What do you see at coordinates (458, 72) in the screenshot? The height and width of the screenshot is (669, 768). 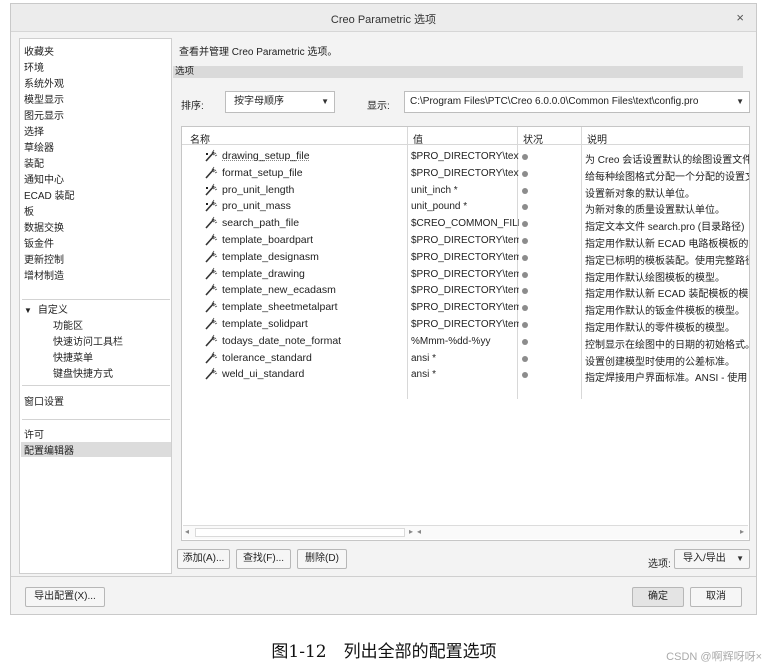 I see `section-header: 选项` at bounding box center [458, 72].